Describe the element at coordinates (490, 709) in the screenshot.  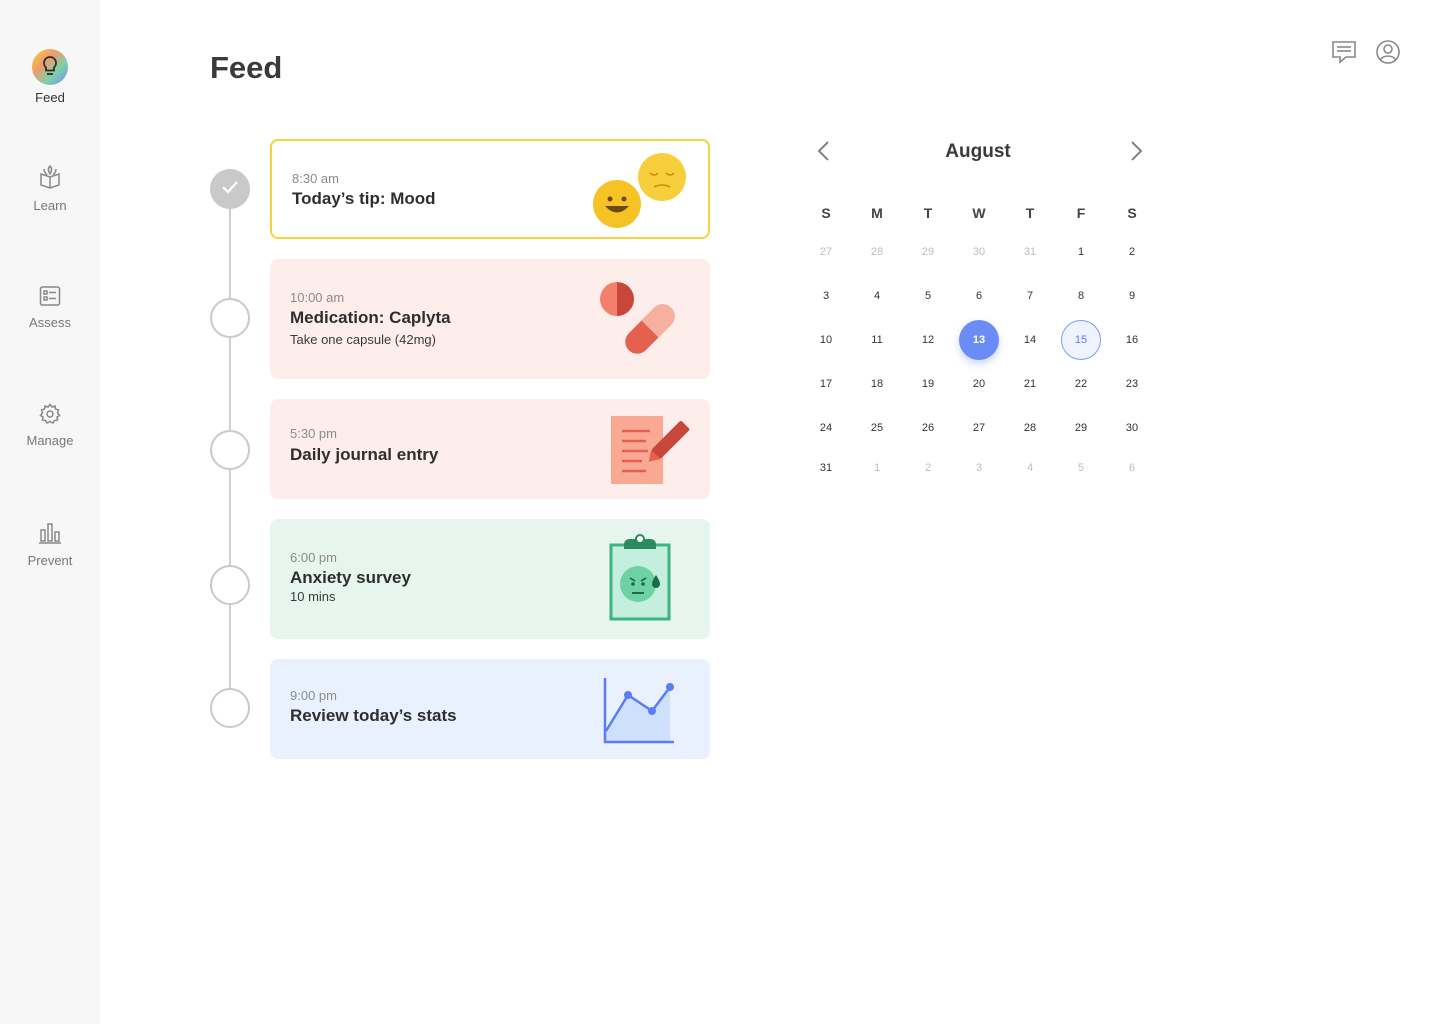
I see `feed-card-stats: 9:00 pm Review today’s stats` at that location.